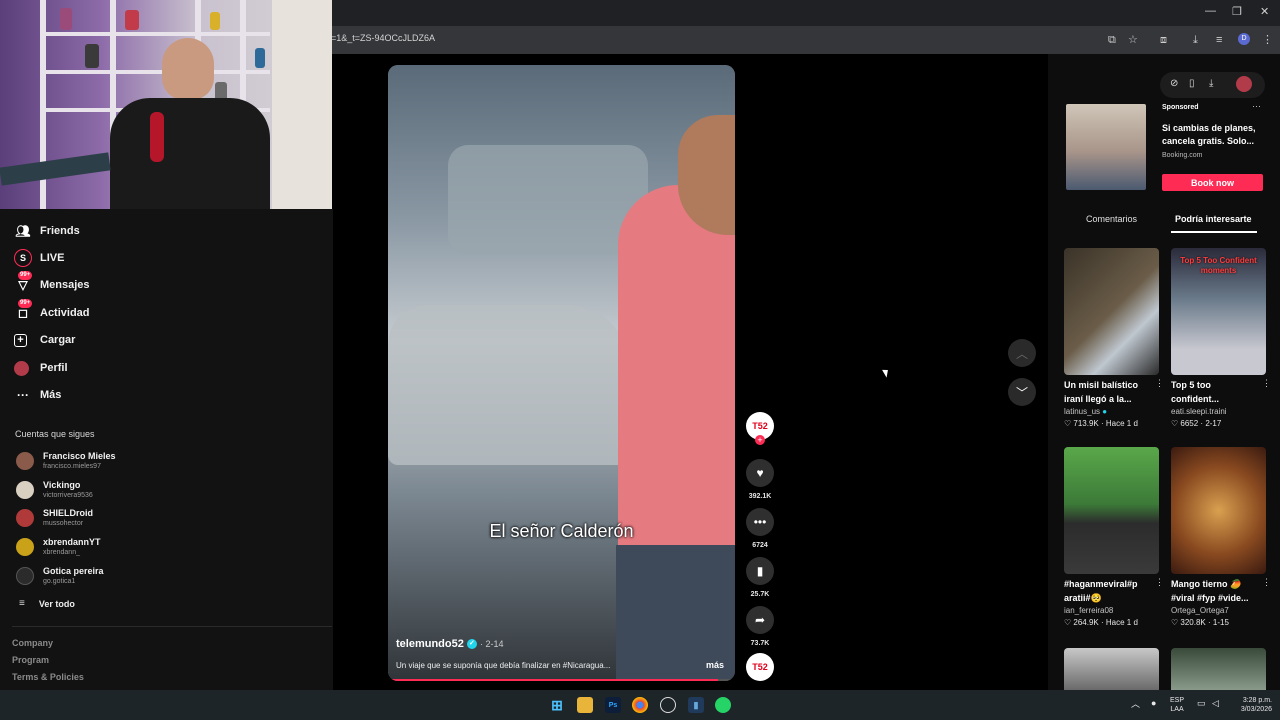 This screenshot has width=1280, height=720. What do you see at coordinates (585, 705) in the screenshot?
I see `file-explorer-icon` at bounding box center [585, 705].